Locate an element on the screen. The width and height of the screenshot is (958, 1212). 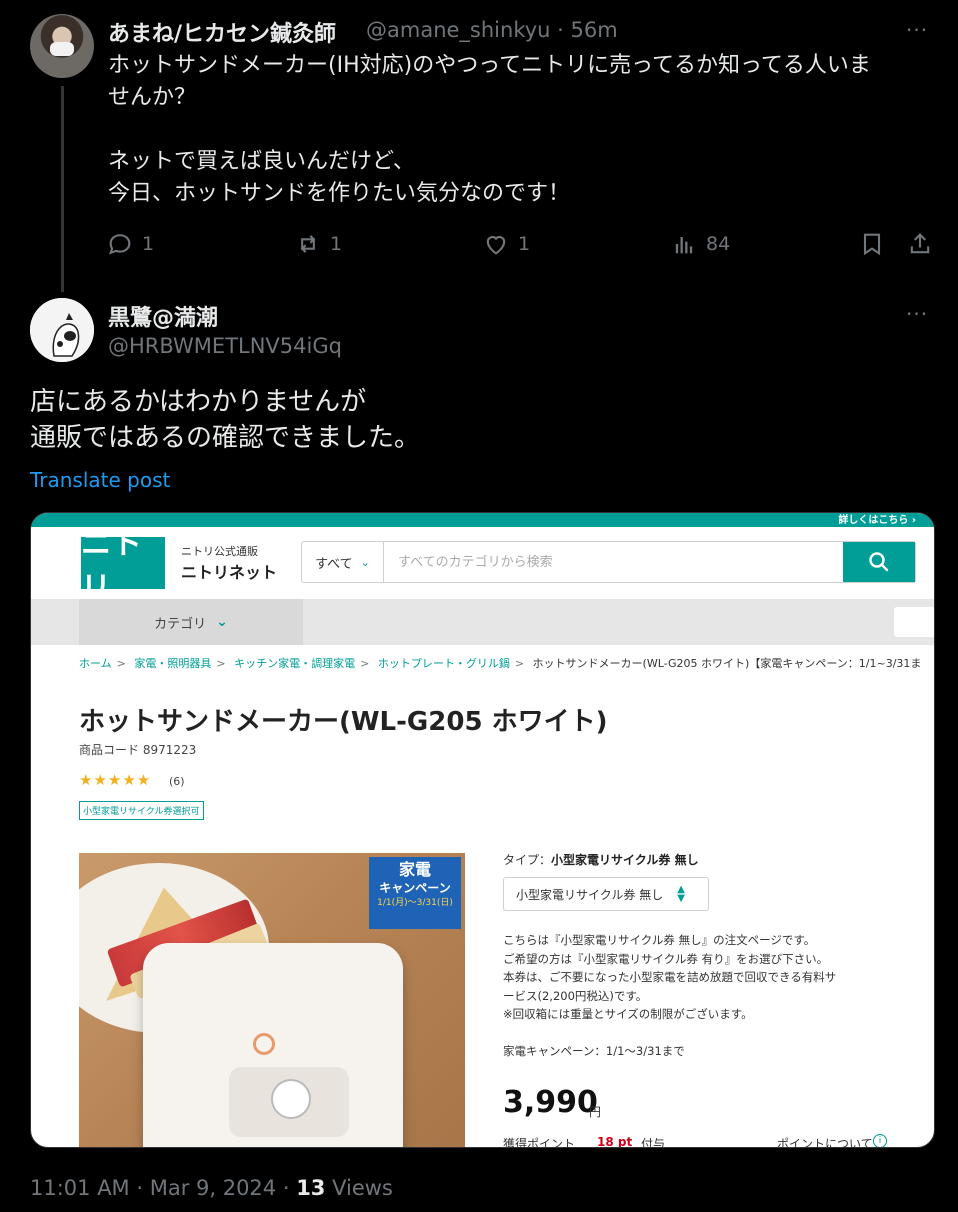
reply-author-avatar is located at coordinates (62, 330).